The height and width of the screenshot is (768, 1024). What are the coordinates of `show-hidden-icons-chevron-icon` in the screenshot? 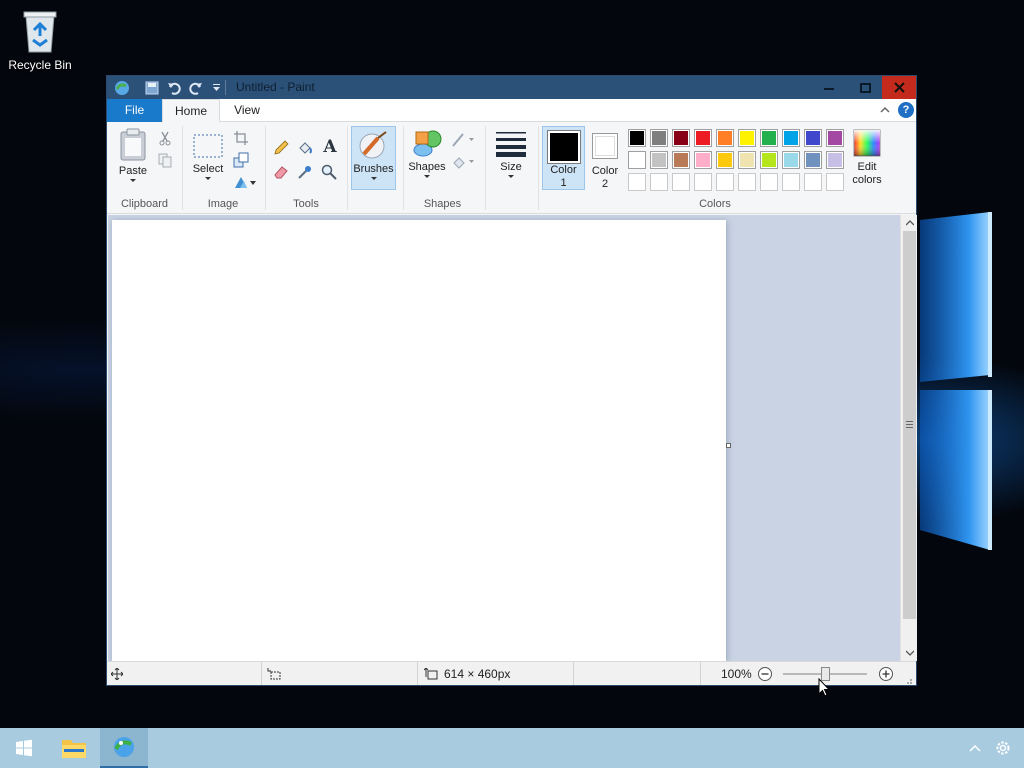 It's located at (975, 749).